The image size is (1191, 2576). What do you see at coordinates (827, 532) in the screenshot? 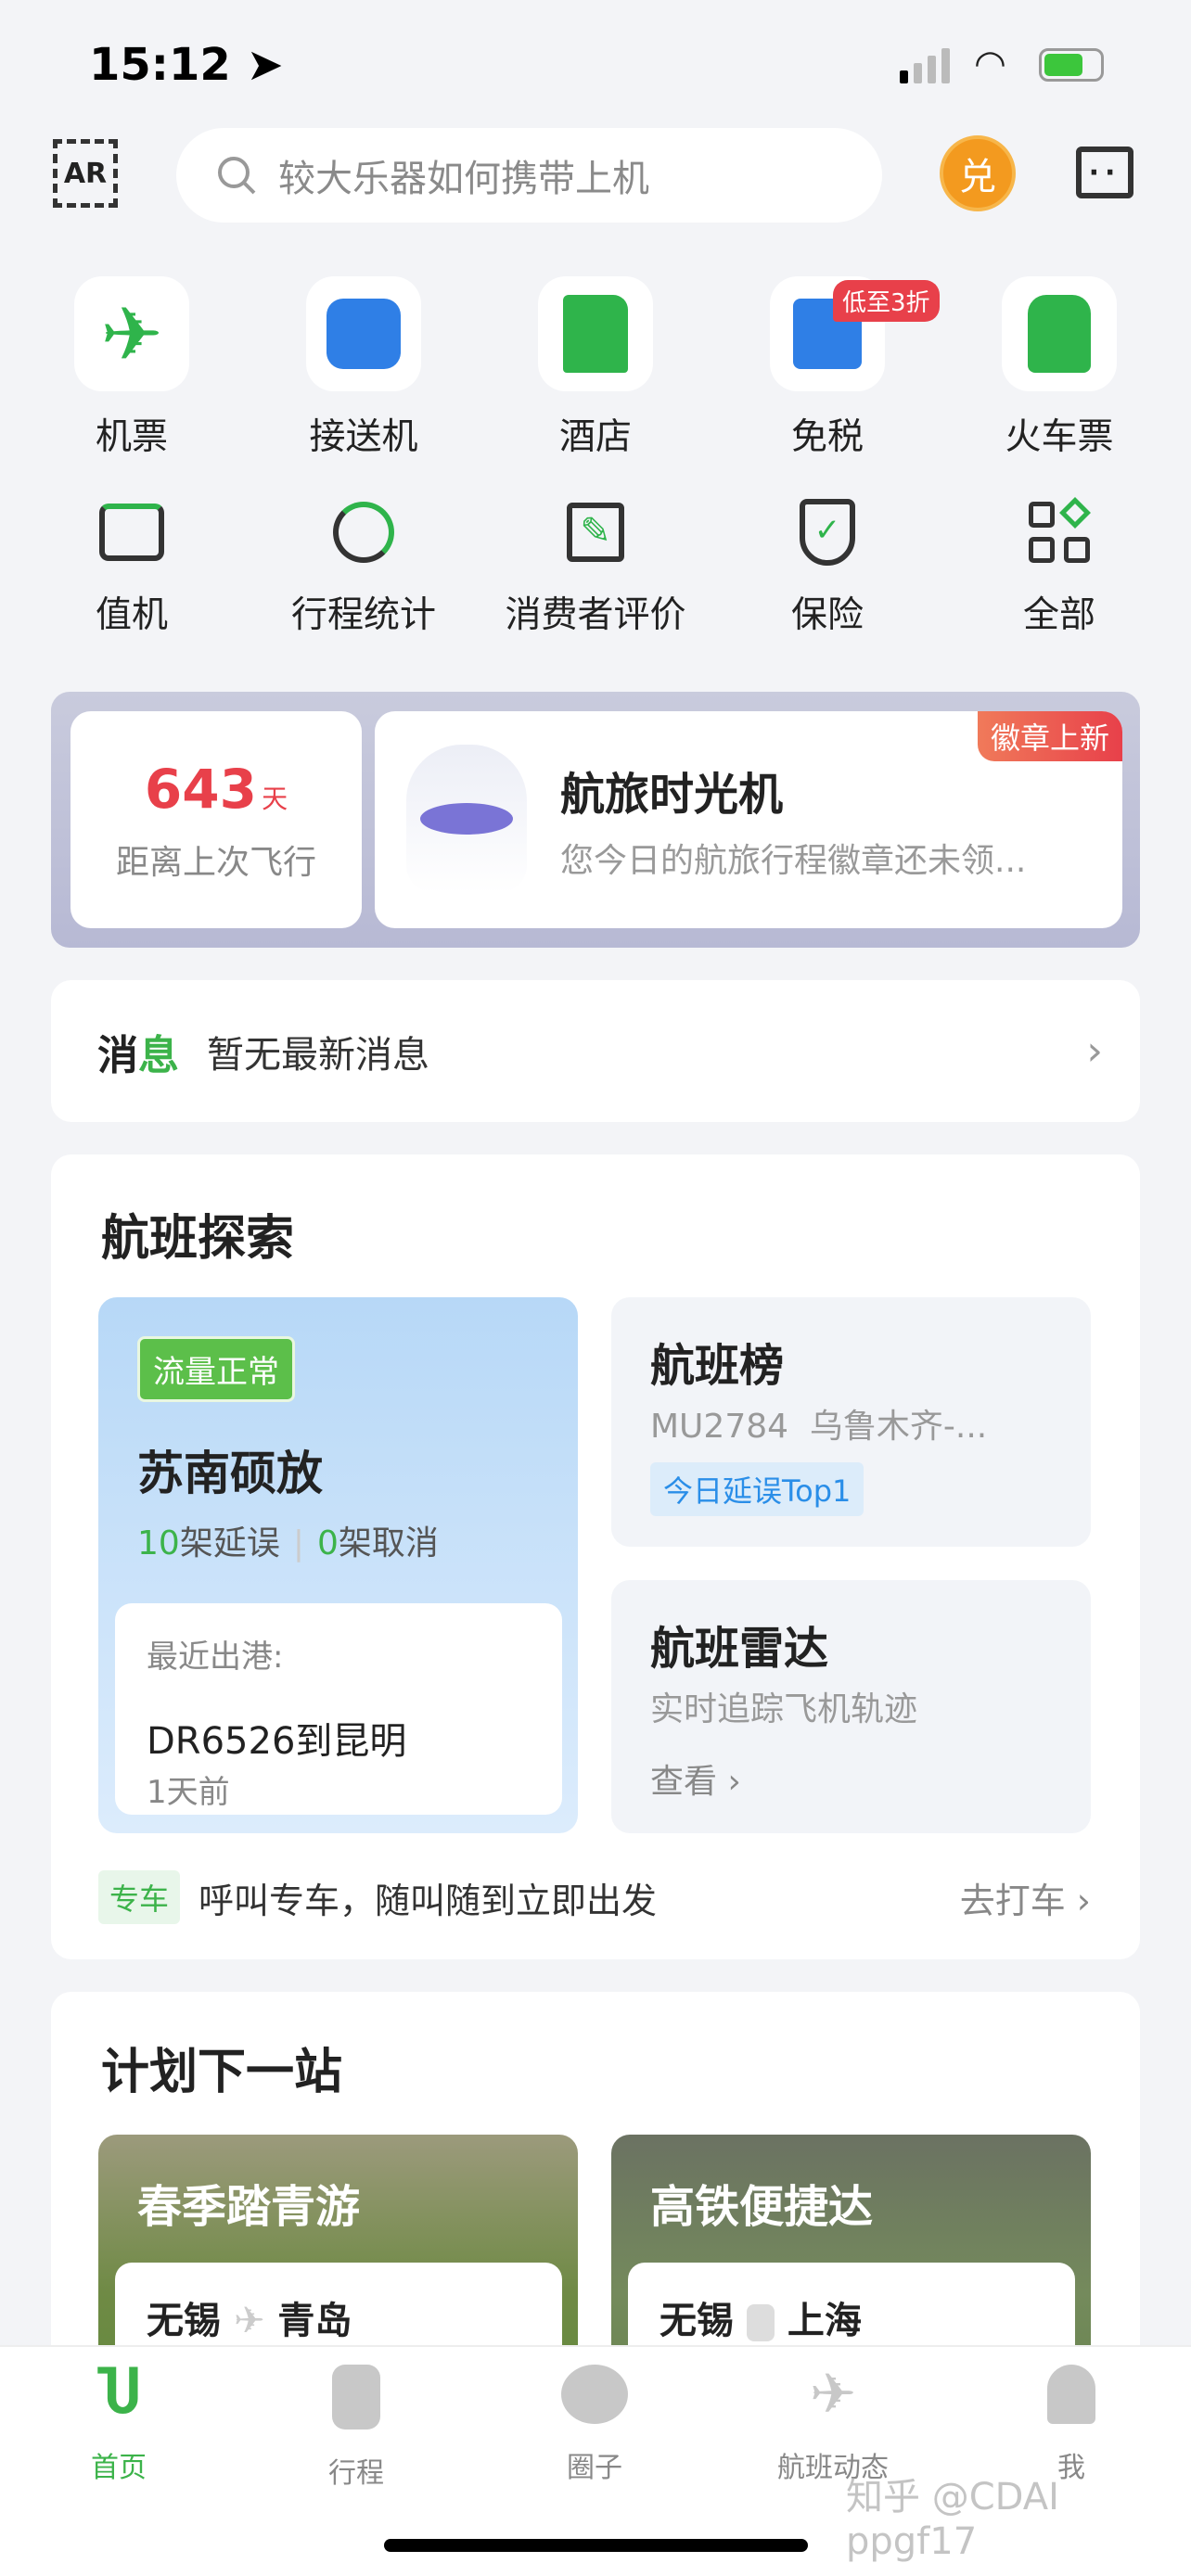
I see `shield-icon: ✓` at bounding box center [827, 532].